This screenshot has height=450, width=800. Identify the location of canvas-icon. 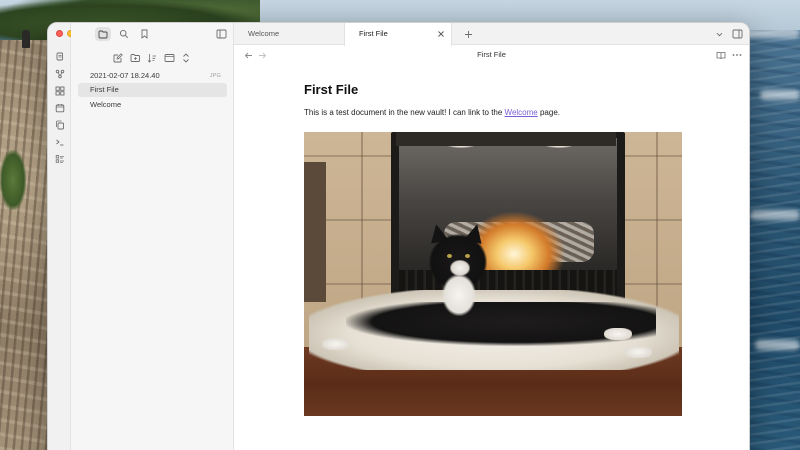
(59, 90).